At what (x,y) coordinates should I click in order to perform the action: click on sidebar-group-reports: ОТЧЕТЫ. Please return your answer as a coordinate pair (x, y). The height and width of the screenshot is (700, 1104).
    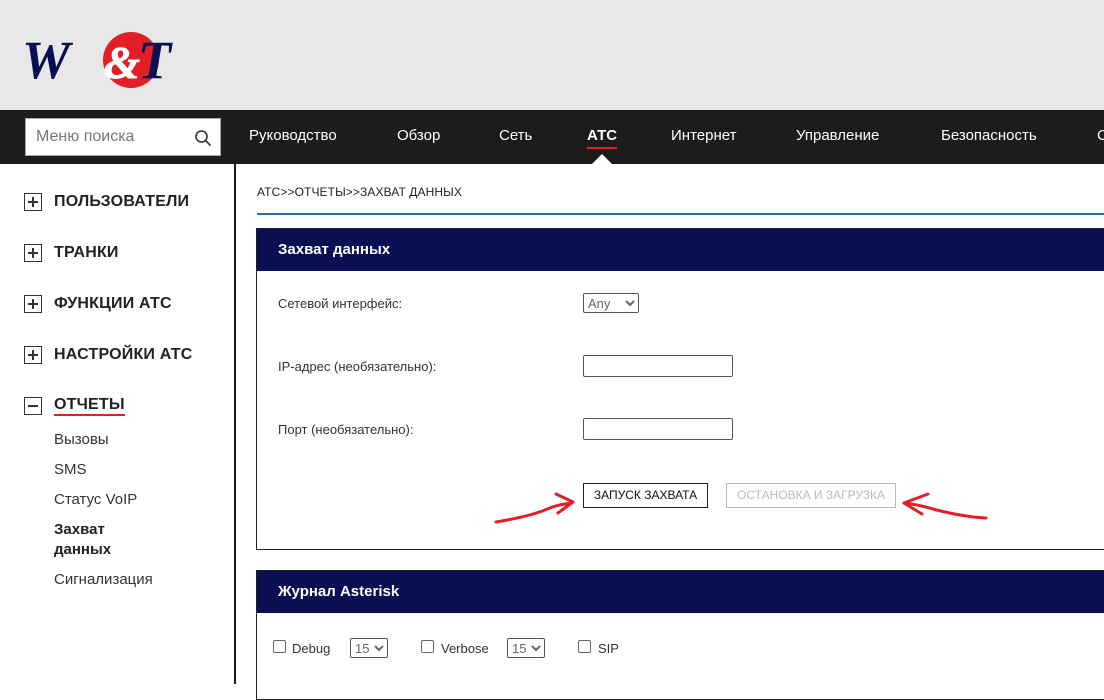
    Looking at the image, I should click on (74, 406).